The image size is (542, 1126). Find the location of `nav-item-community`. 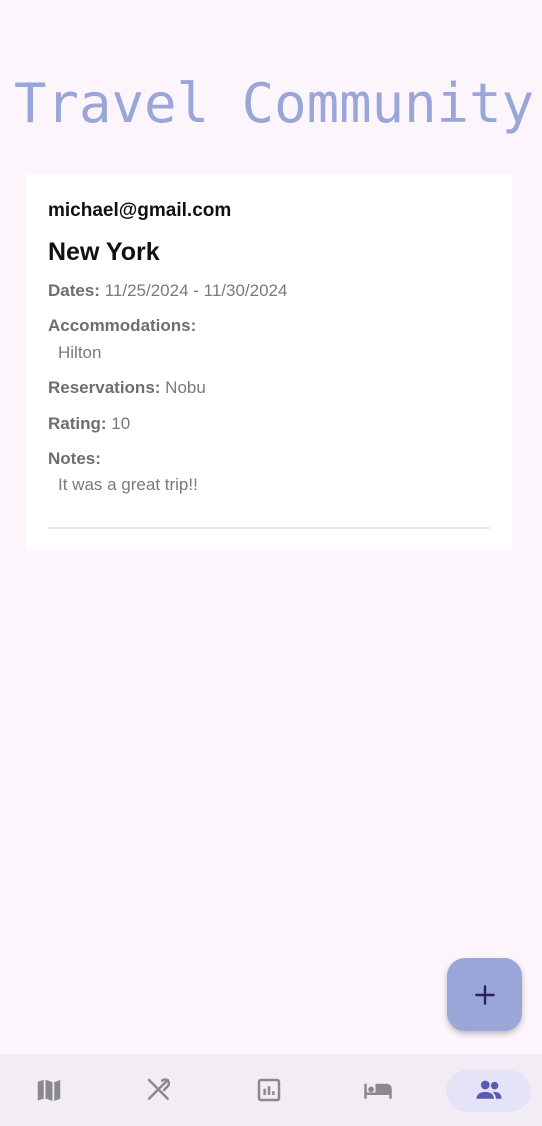

nav-item-community is located at coordinates (488, 1090).